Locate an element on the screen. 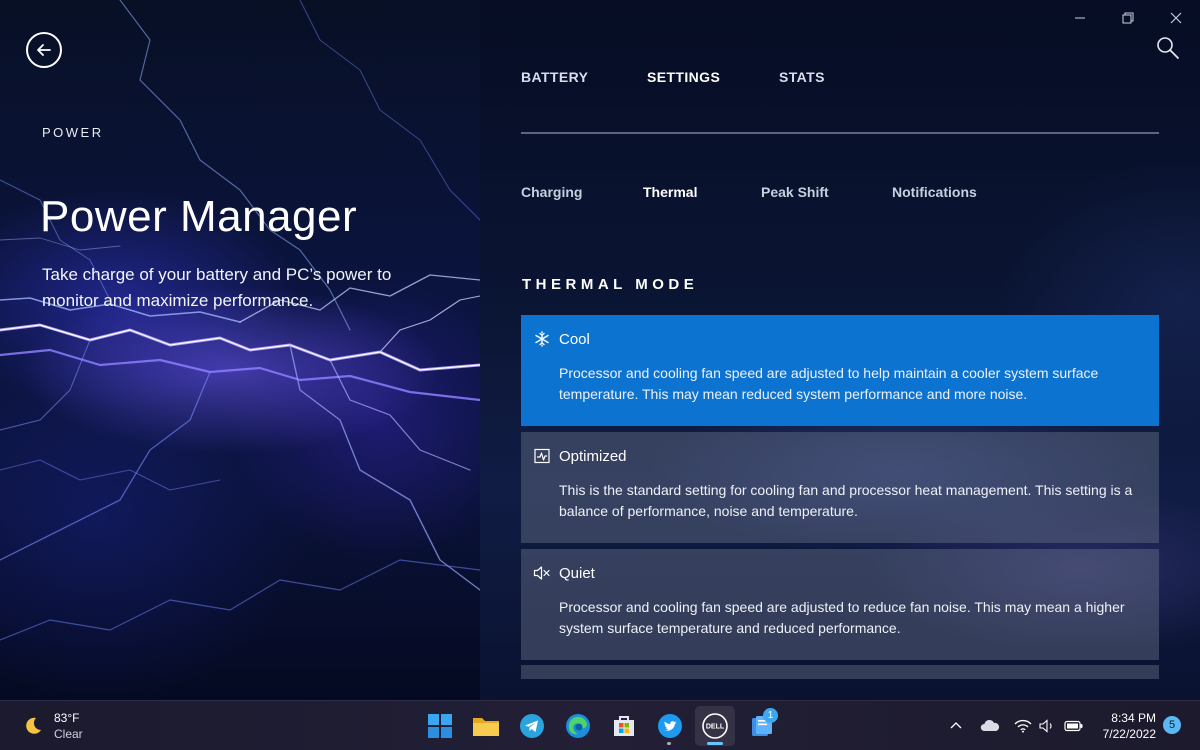 The image size is (1200, 750). dell-logo-icon: DELL is located at coordinates (715, 726).